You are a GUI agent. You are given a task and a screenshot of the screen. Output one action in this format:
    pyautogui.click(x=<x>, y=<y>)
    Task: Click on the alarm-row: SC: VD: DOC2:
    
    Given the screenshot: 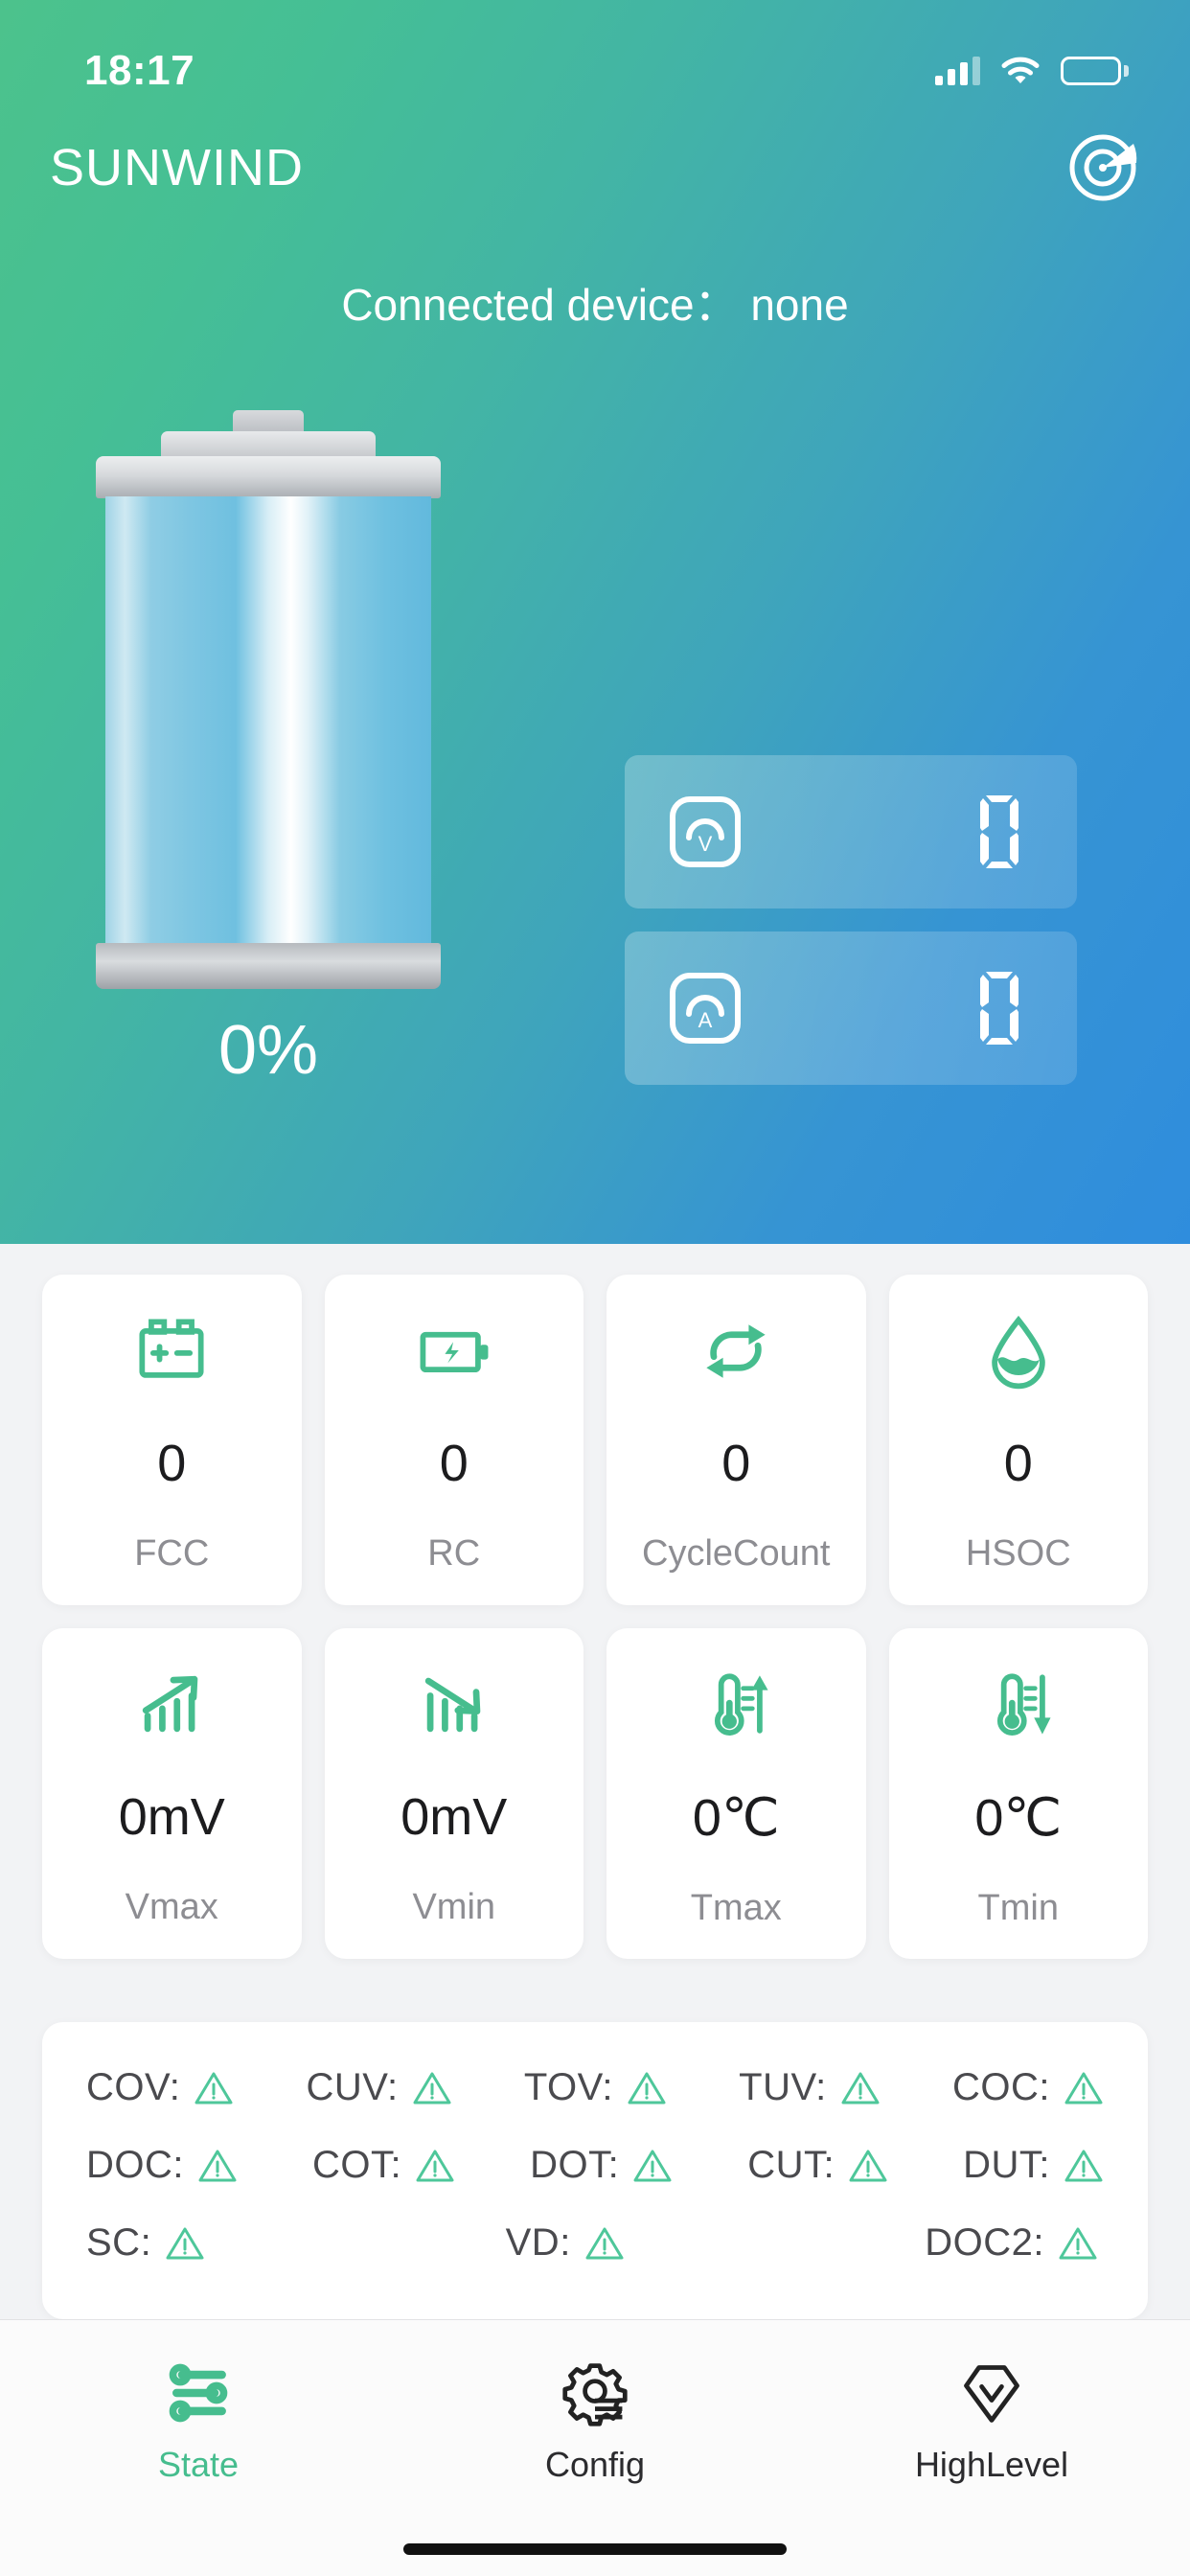 What is the action you would take?
    pyautogui.click(x=595, y=2243)
    